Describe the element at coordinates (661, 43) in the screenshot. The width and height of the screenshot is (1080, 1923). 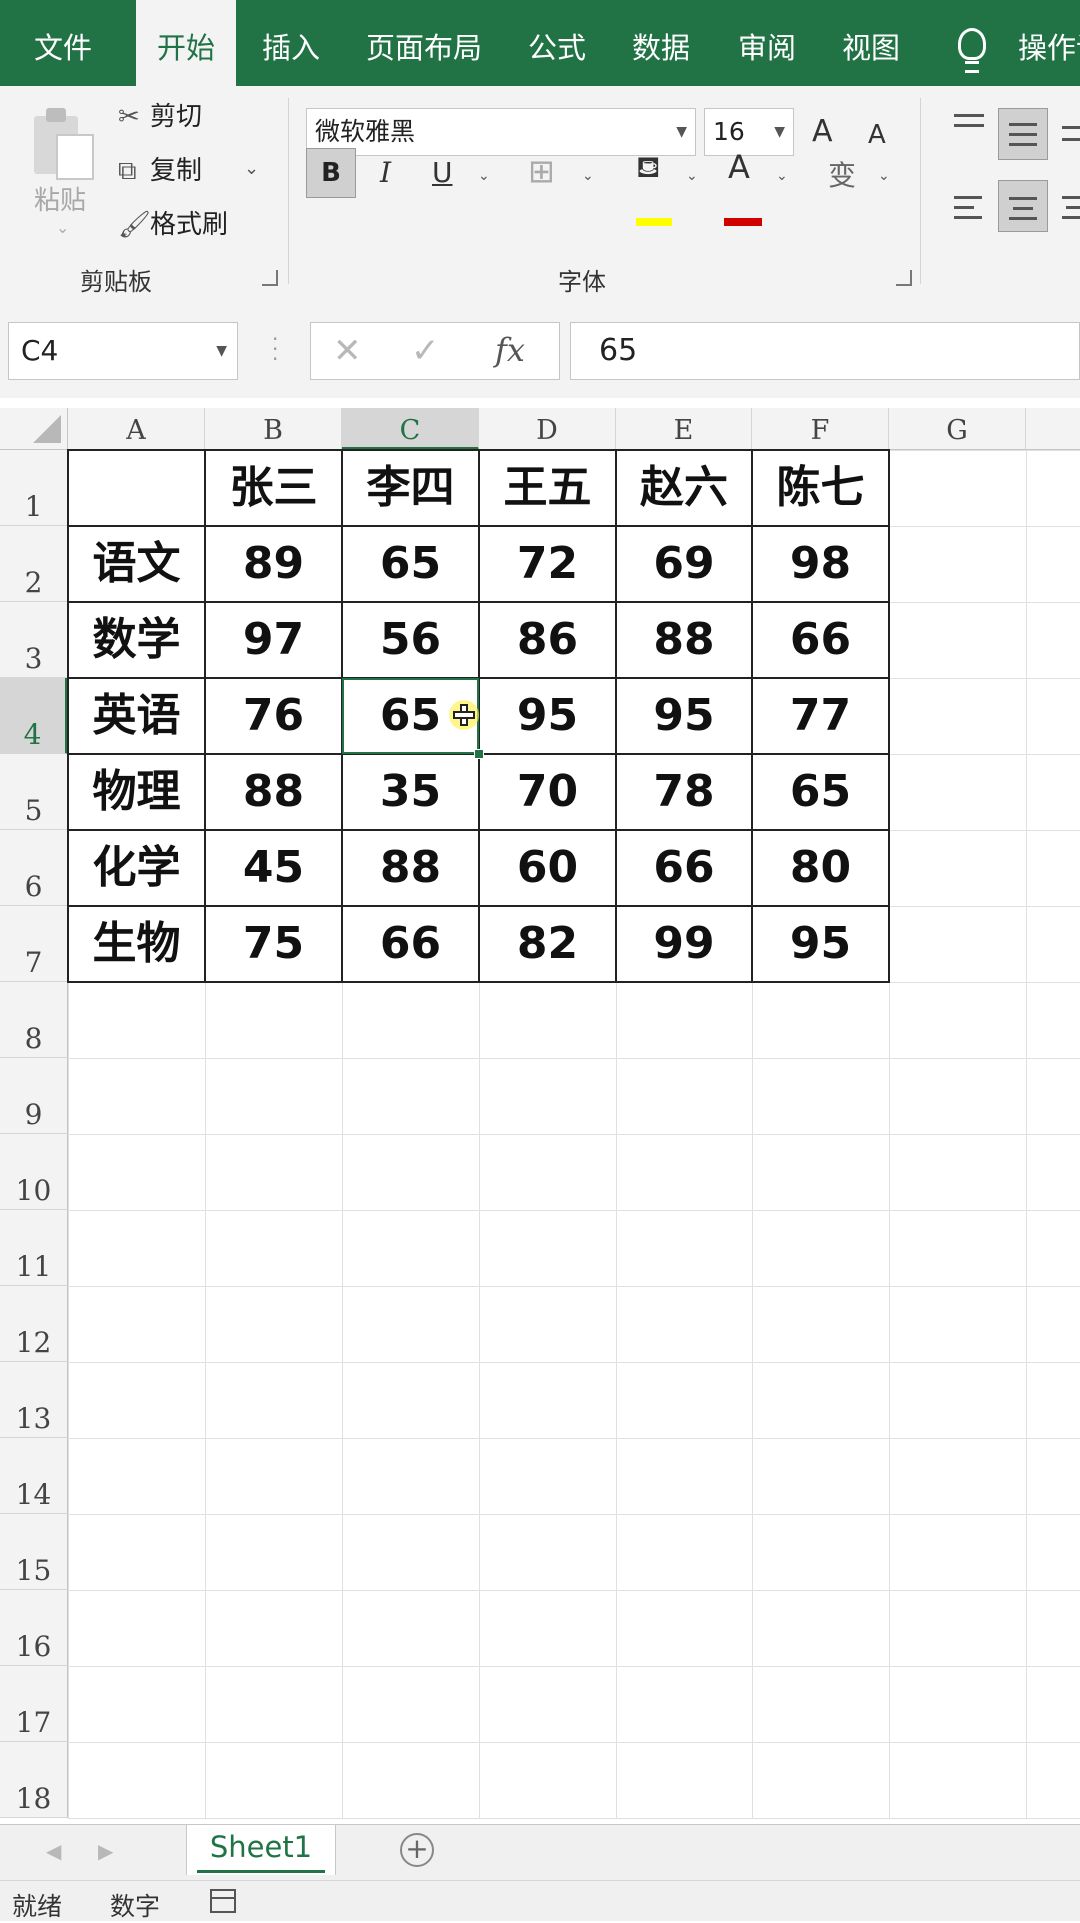
I see `tab-data: 数据` at that location.